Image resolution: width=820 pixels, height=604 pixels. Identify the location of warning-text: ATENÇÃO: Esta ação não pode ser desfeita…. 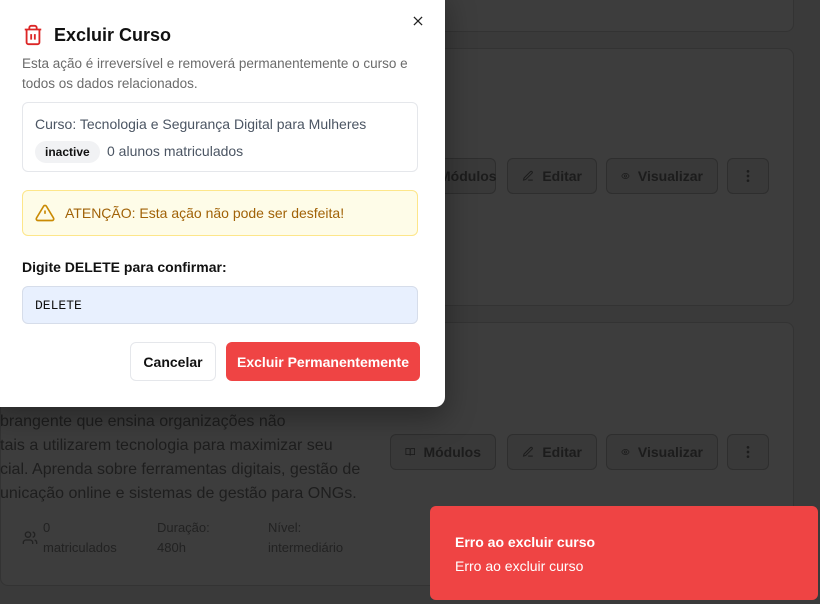
(205, 213).